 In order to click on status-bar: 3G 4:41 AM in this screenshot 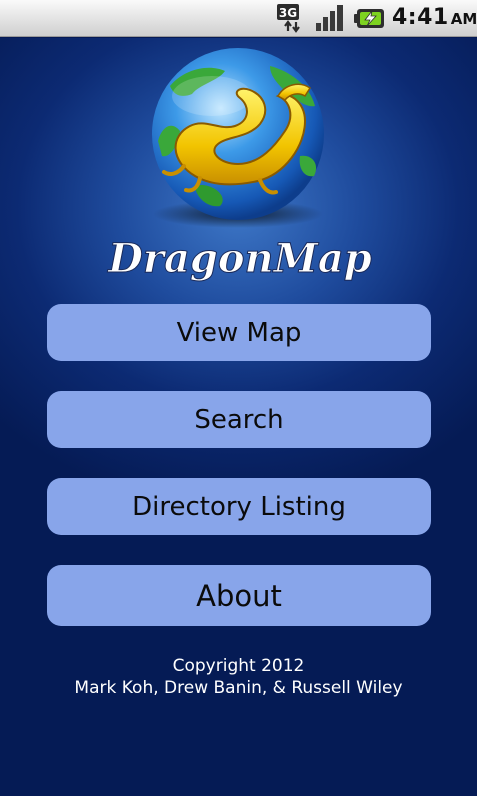, I will do `click(238, 18)`.